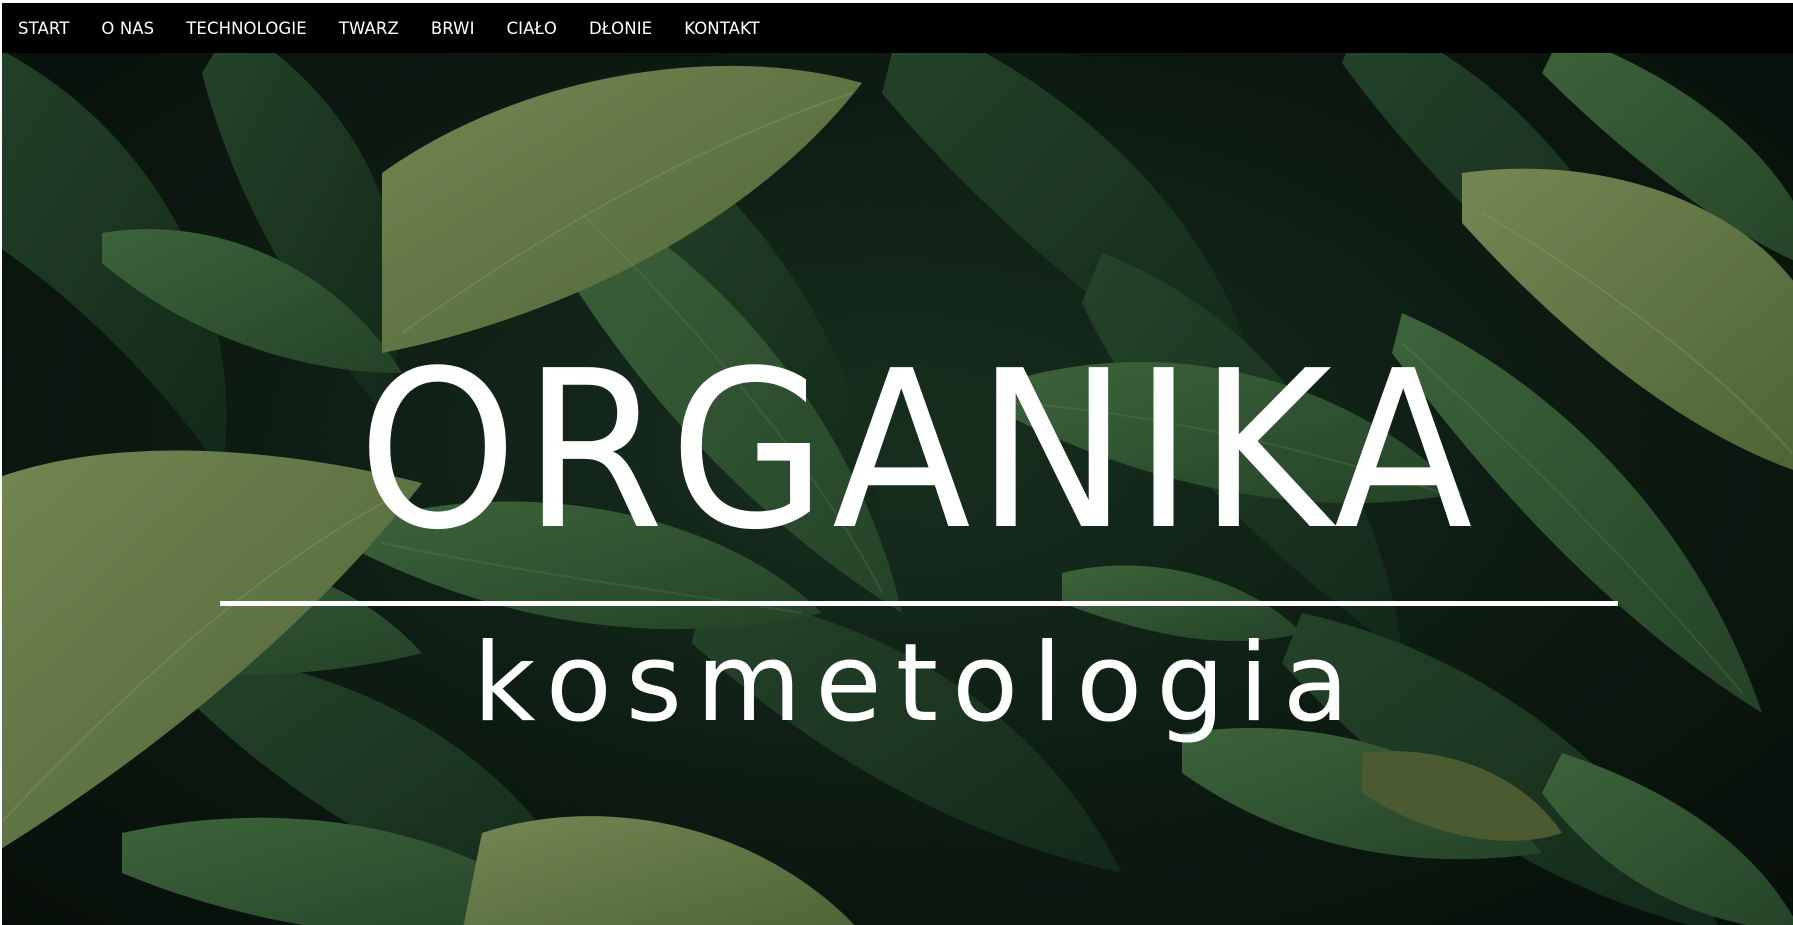 This screenshot has height=925, width=1793. Describe the element at coordinates (453, 28) in the screenshot. I see `nav-item-brwi: BRWI` at that location.